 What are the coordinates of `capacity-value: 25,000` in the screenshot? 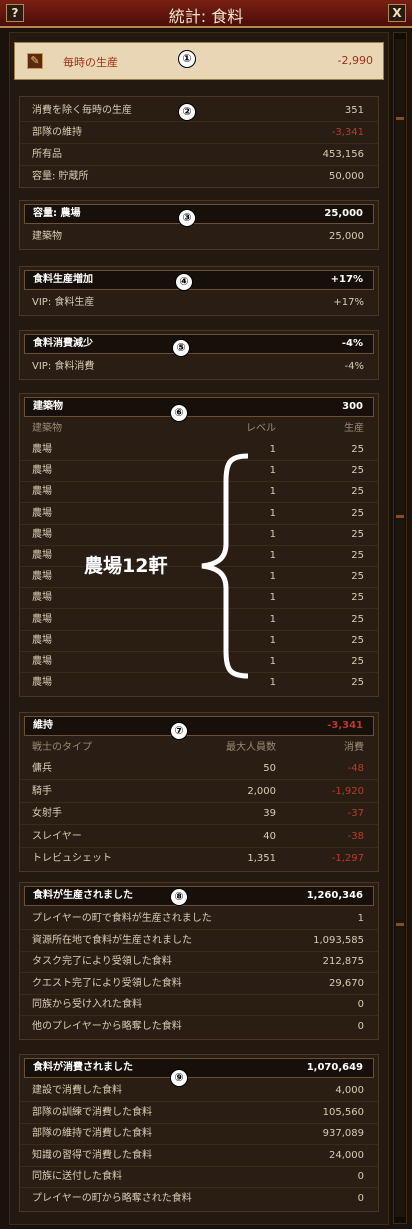 It's located at (346, 236).